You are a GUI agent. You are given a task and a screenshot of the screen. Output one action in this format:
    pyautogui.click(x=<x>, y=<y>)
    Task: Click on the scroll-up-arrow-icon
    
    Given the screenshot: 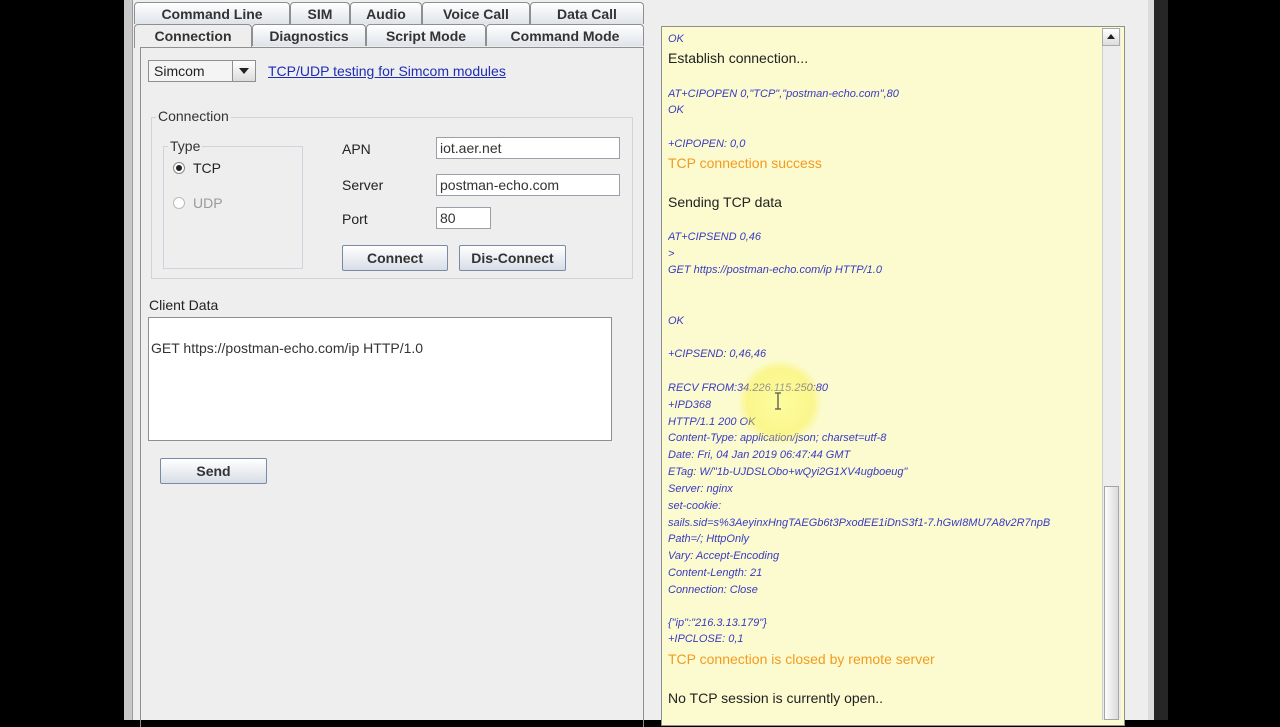 What is the action you would take?
    pyautogui.click(x=1111, y=37)
    